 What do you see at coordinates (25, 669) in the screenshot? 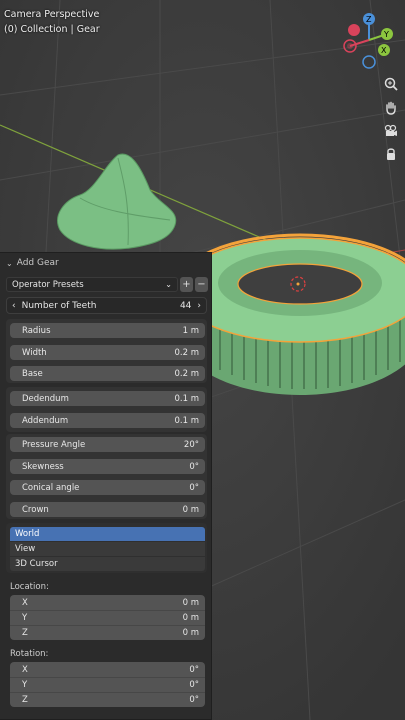
I see `rotation-x-label: X` at bounding box center [25, 669].